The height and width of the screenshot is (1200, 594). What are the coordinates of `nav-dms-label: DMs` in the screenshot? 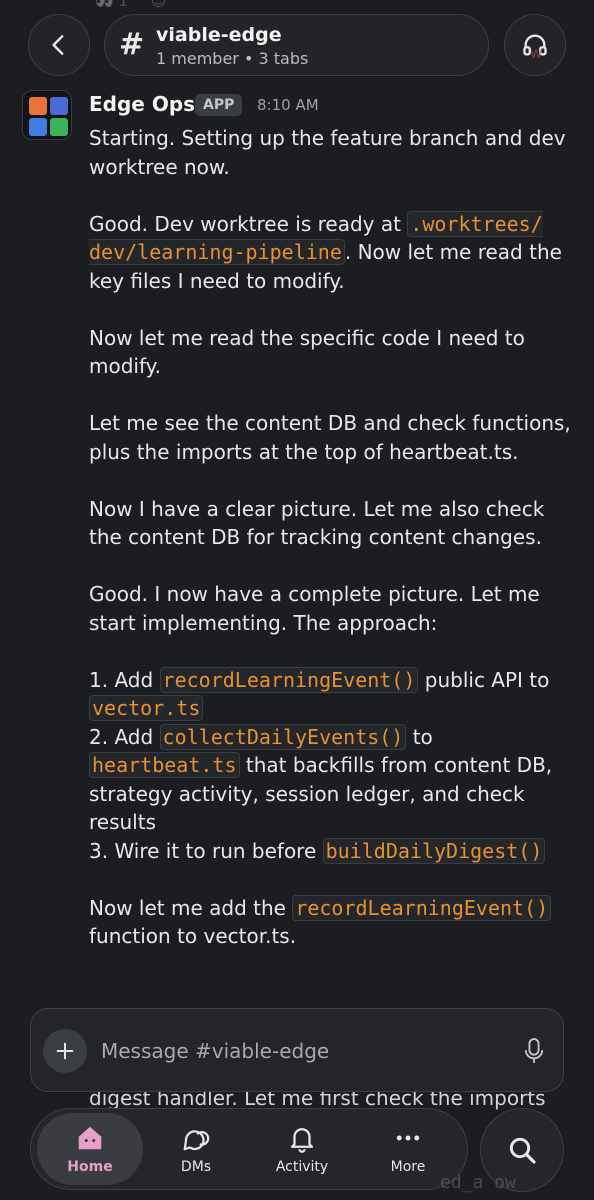 It's located at (196, 1167).